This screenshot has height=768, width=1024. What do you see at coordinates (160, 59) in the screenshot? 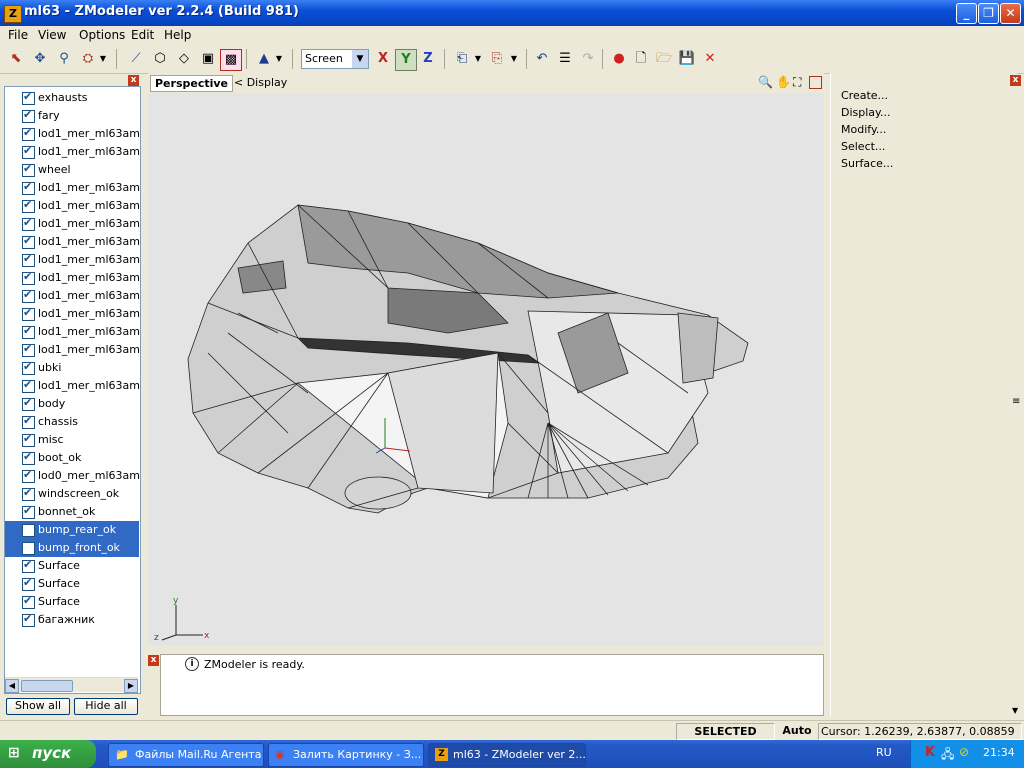
I see `edge-mode-icon: ⬡` at bounding box center [160, 59].